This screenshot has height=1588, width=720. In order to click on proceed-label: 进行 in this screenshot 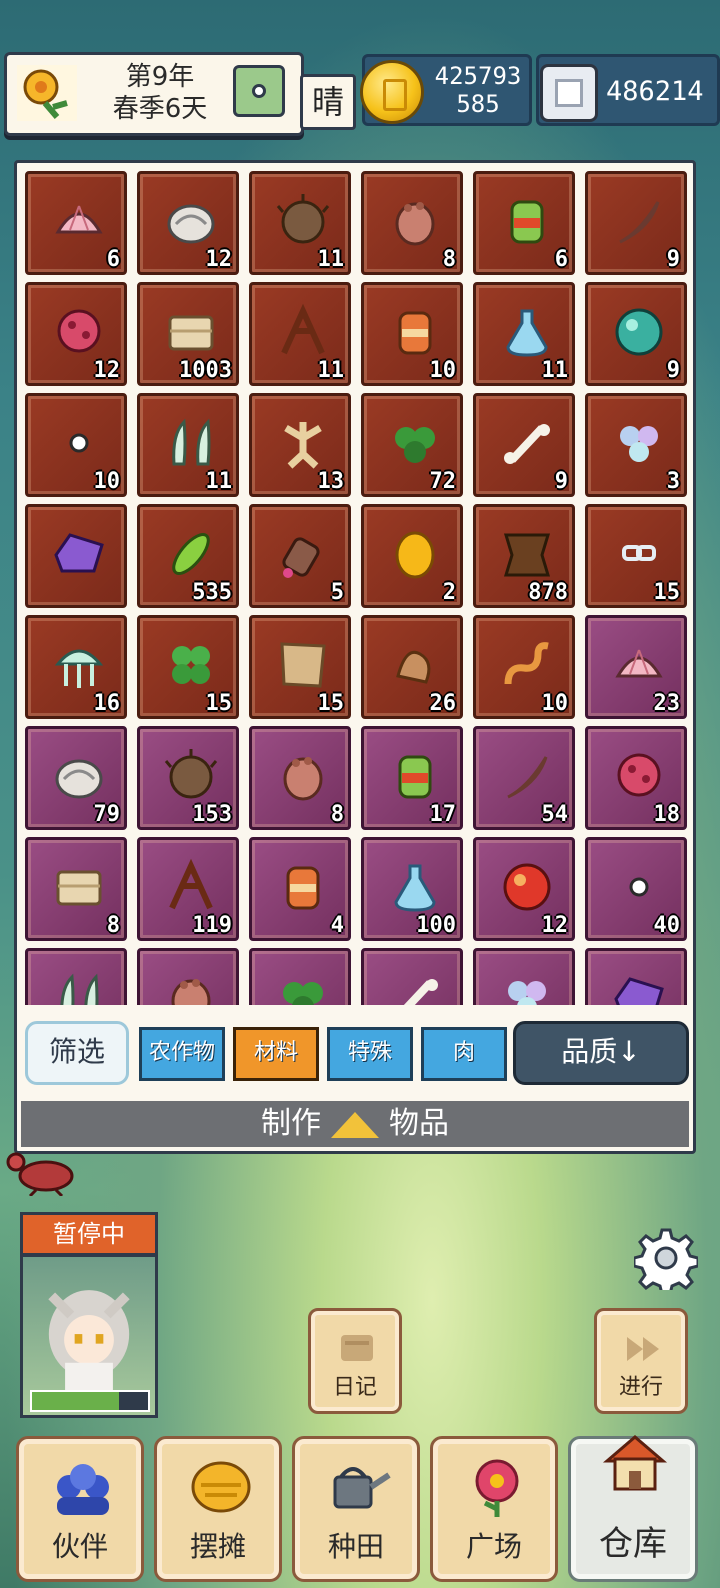, I will do `click(640, 1387)`.